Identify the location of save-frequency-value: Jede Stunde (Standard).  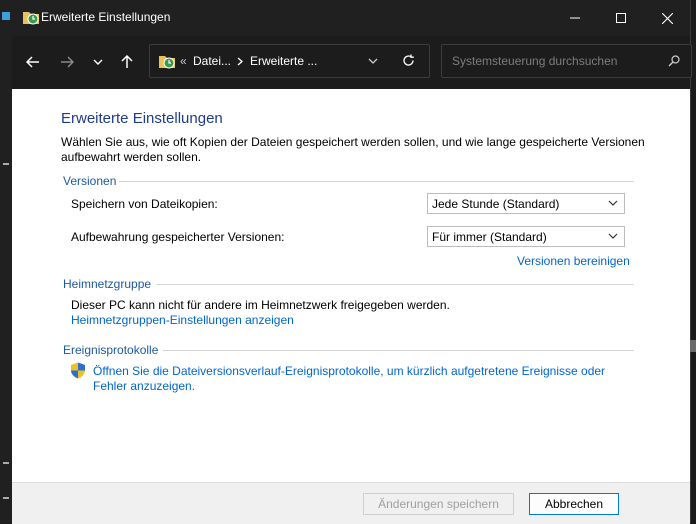
(496, 204).